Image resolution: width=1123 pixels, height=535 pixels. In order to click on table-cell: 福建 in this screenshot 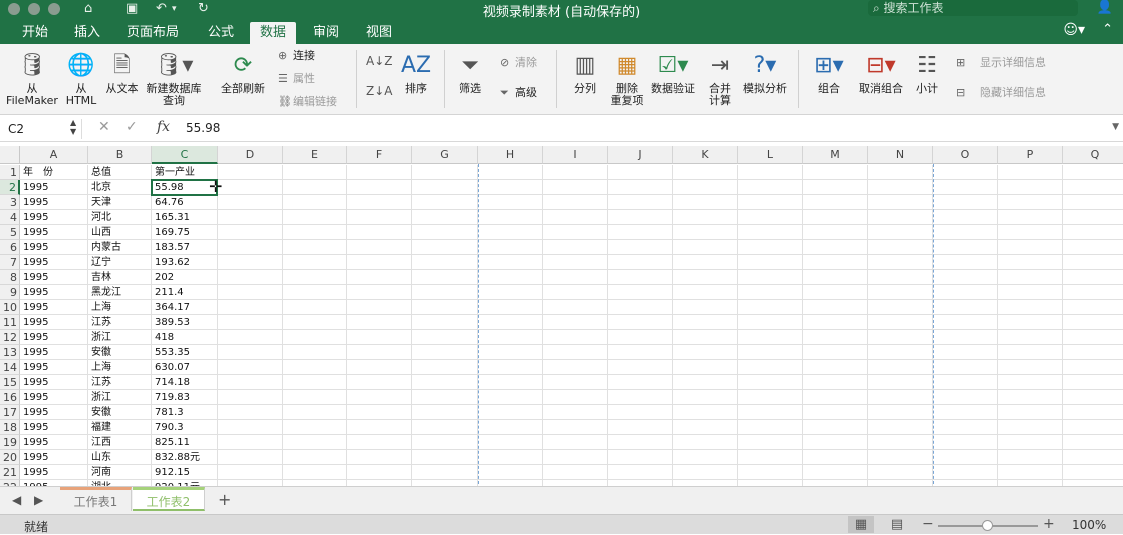, I will do `click(120, 427)`.